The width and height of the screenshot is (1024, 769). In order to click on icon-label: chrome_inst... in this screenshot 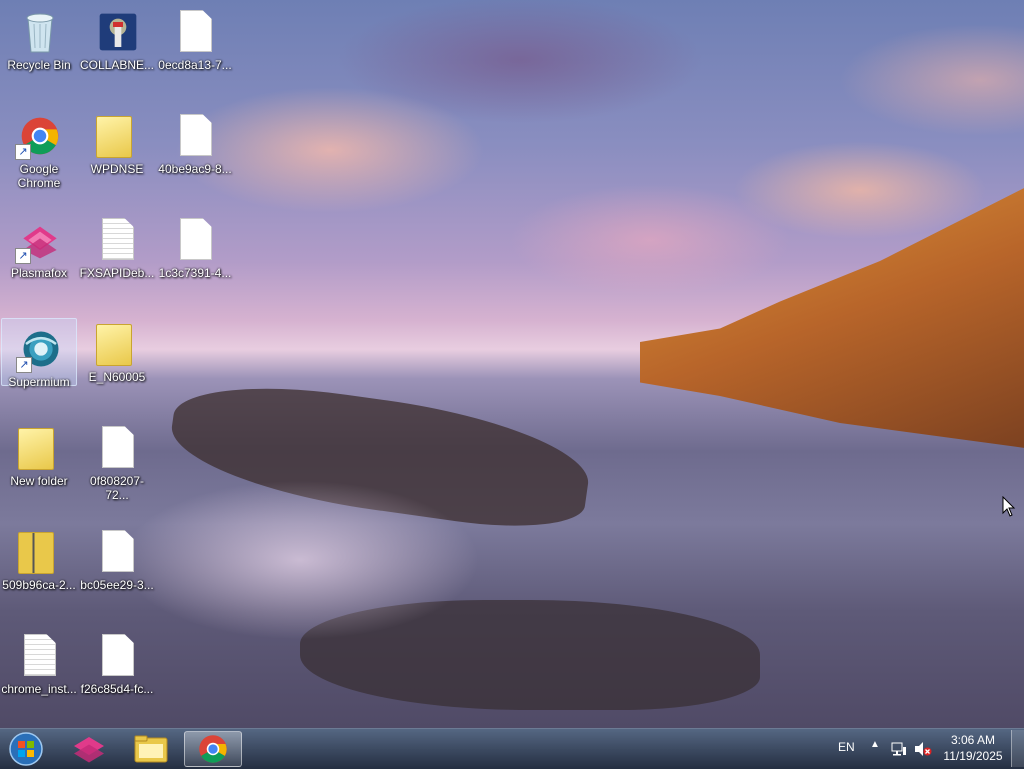, I will do `click(39, 689)`.